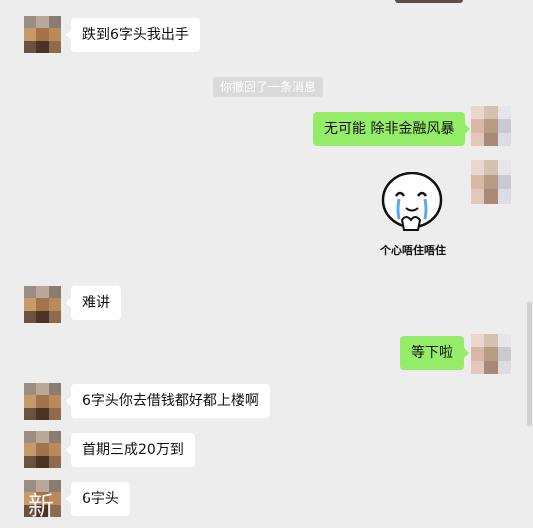  Describe the element at coordinates (434, 353) in the screenshot. I see `outgoing-message: 等下啦` at that location.